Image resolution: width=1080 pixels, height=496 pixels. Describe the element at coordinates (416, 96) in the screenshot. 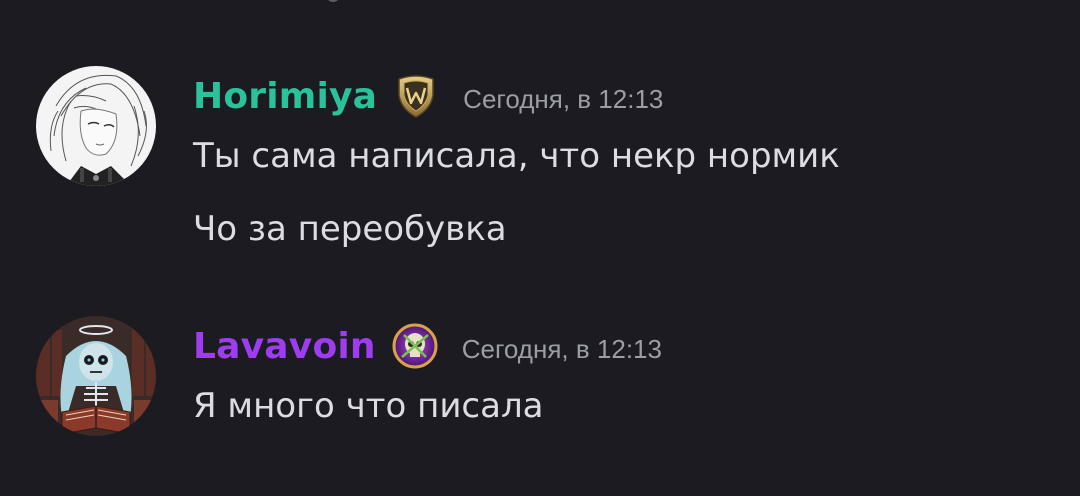

I see `shield-w-badge-icon` at that location.